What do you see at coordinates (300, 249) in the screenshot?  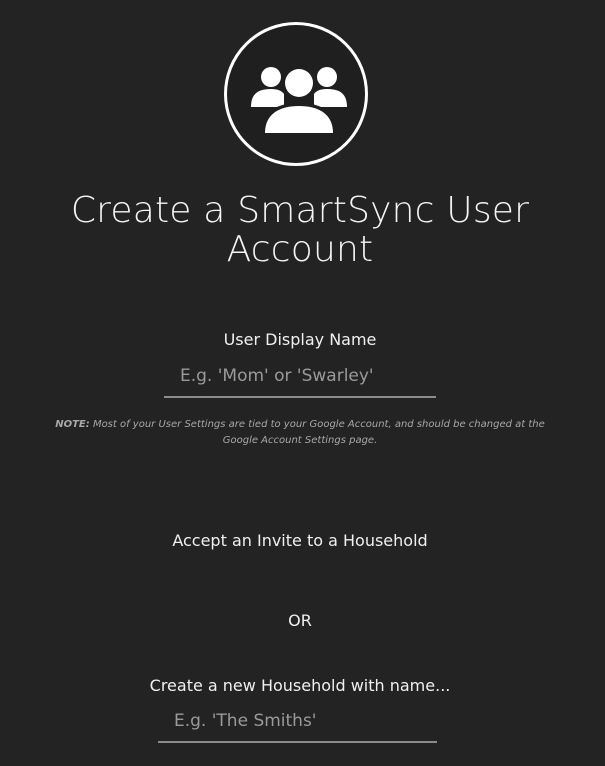 I see `page-title-line2: Account` at bounding box center [300, 249].